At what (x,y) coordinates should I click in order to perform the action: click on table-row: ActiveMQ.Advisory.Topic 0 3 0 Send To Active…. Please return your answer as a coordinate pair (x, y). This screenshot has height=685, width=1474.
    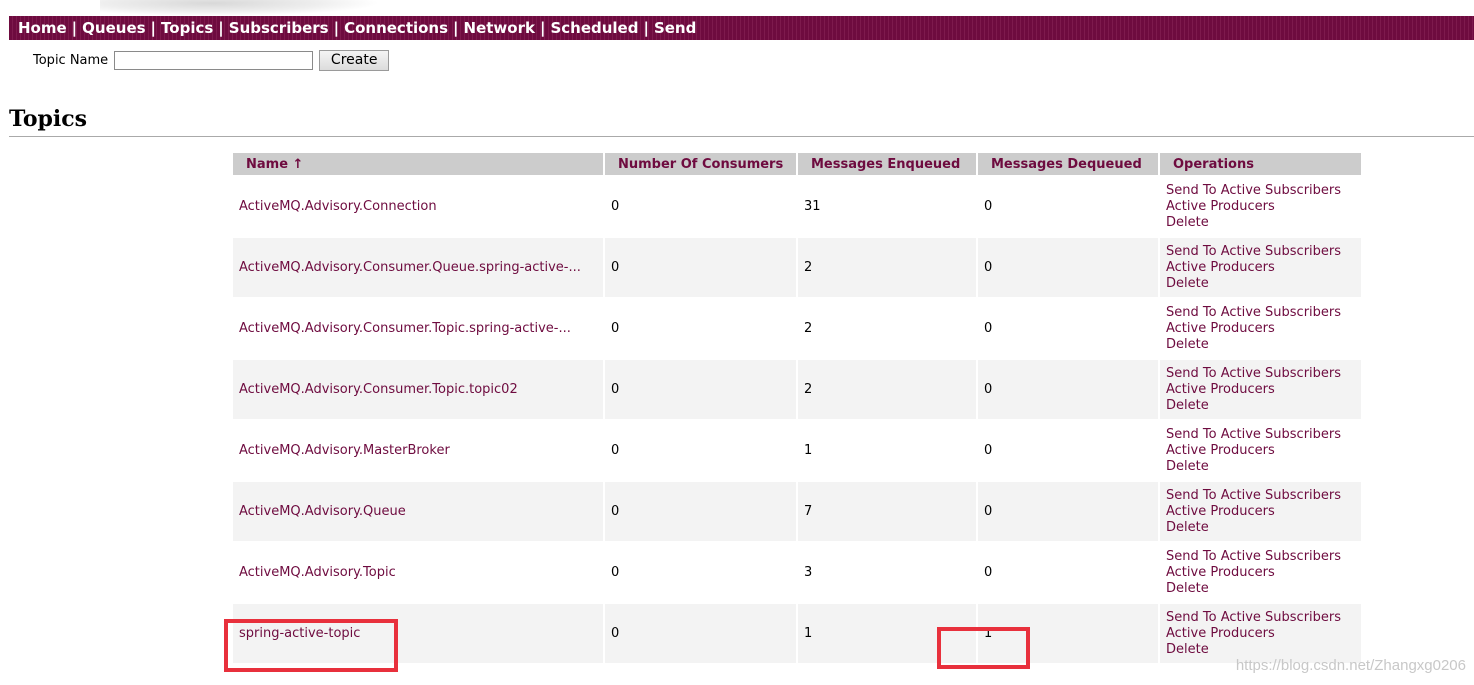
    Looking at the image, I should click on (797, 572).